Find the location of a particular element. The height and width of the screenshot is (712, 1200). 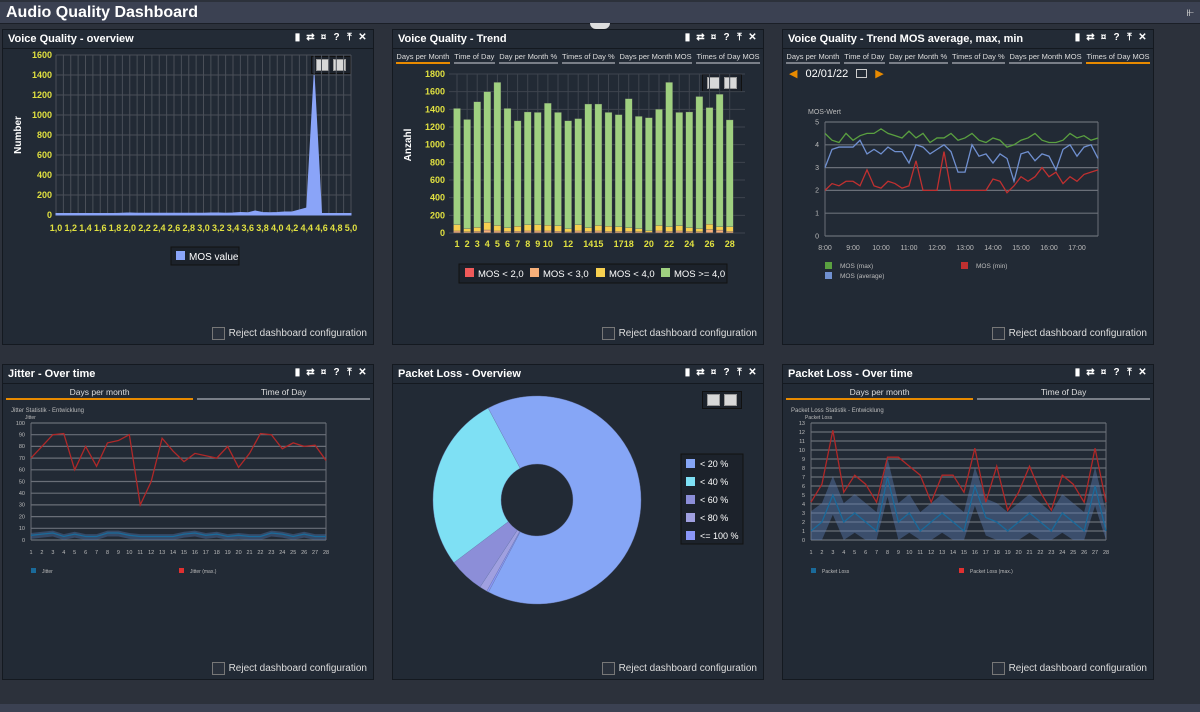

checkbox-label: Reject dashboard configuration is located at coordinates (297, 333).